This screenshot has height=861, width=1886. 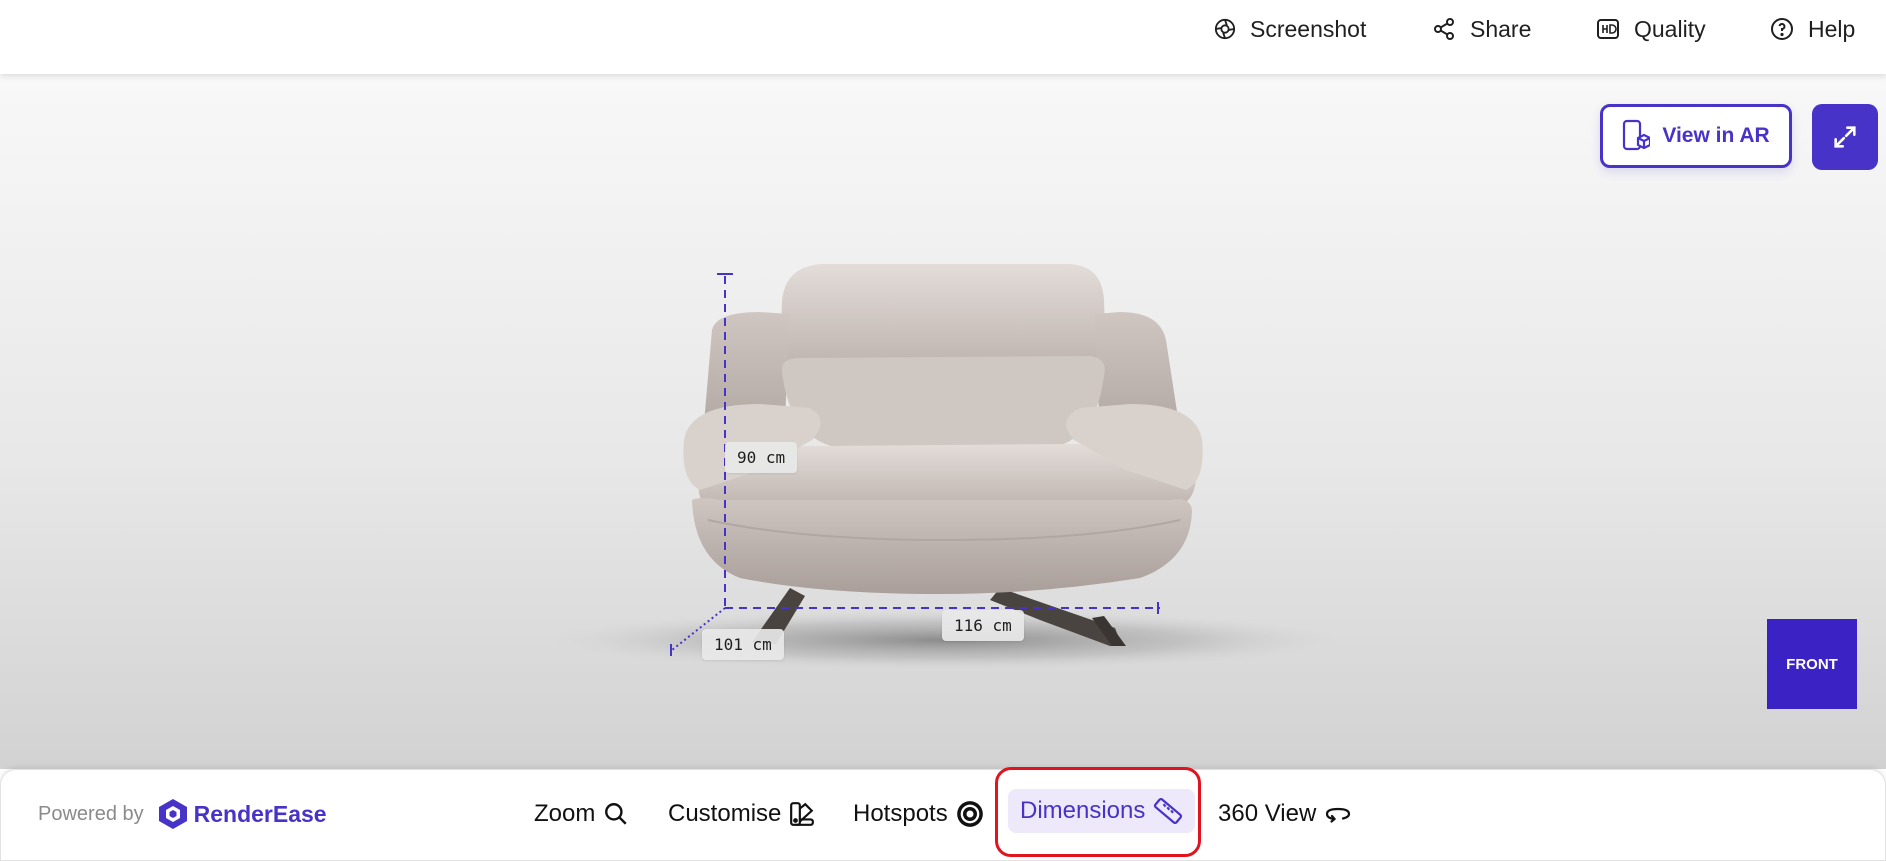 What do you see at coordinates (743, 644) in the screenshot?
I see `depth-dimension-label: 101 cm` at bounding box center [743, 644].